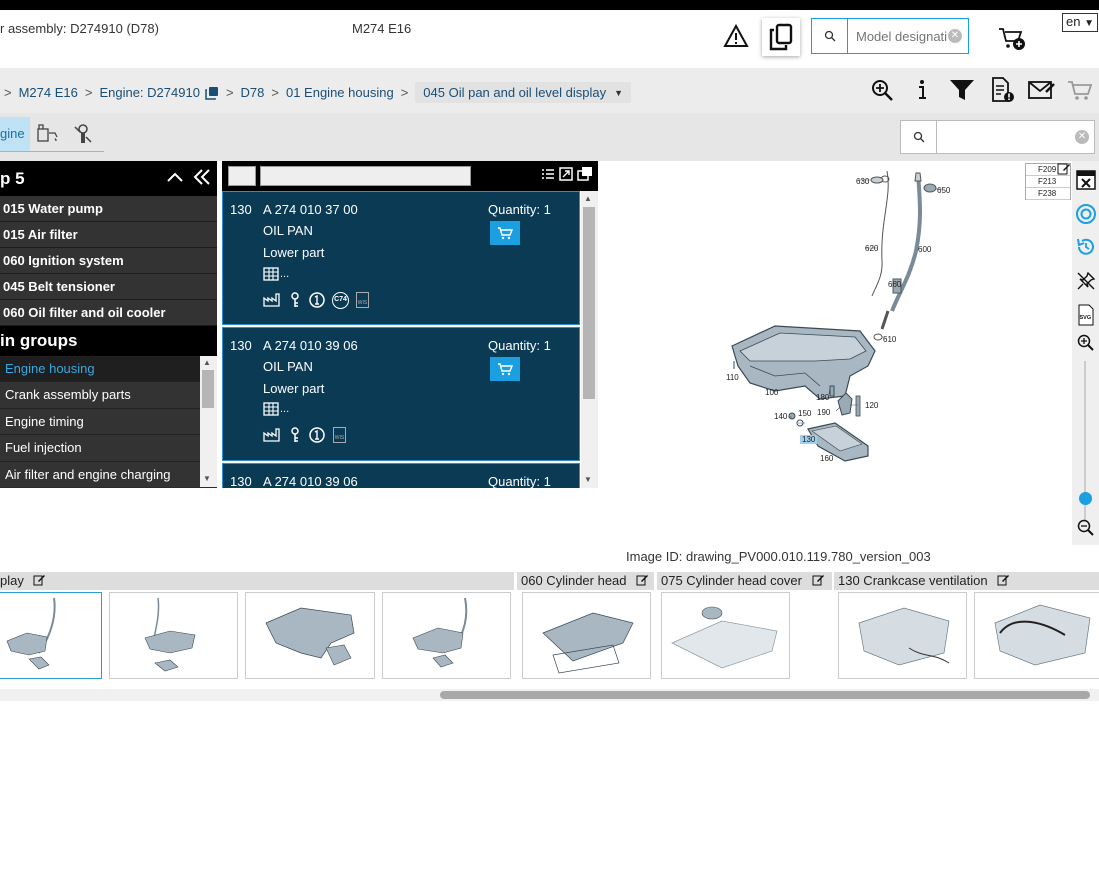  I want to click on unpin-icon, so click(1085, 281).